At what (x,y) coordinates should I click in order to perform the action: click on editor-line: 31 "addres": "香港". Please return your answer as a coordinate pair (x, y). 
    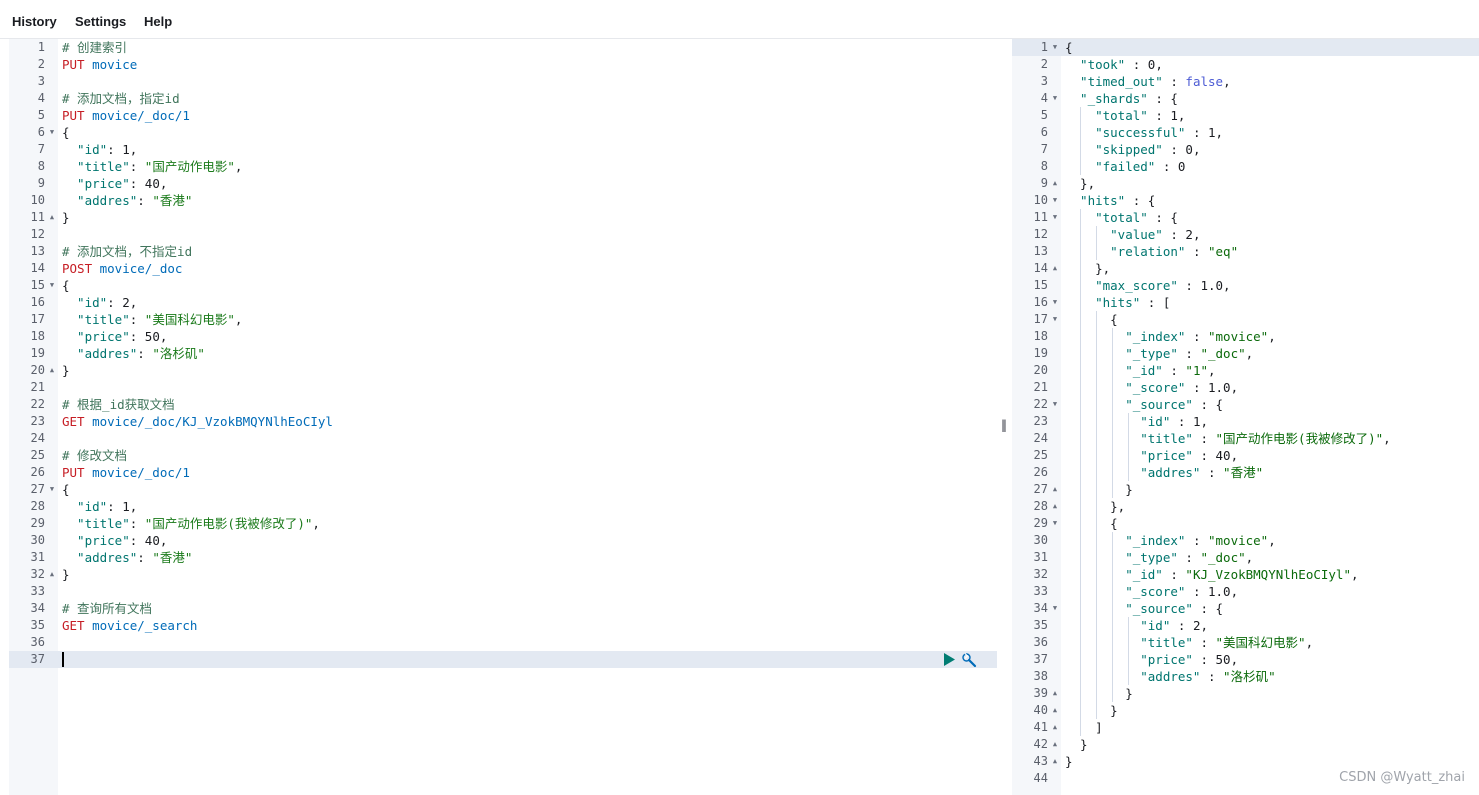
    Looking at the image, I should click on (503, 557).